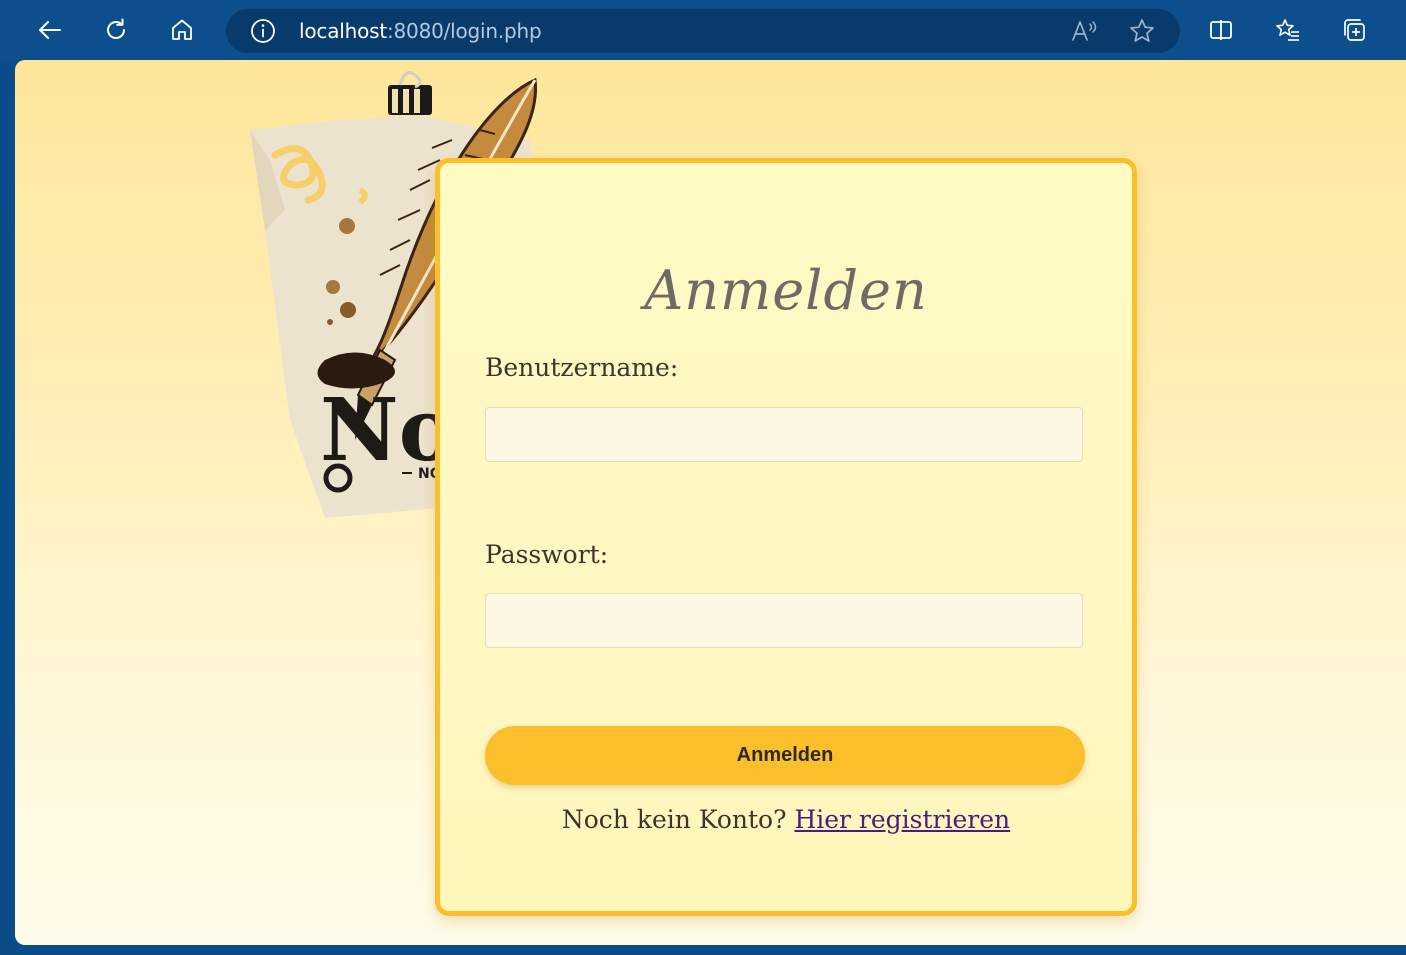 The image size is (1406, 955). Describe the element at coordinates (582, 367) in the screenshot. I see `username-label: Benutzername:` at that location.